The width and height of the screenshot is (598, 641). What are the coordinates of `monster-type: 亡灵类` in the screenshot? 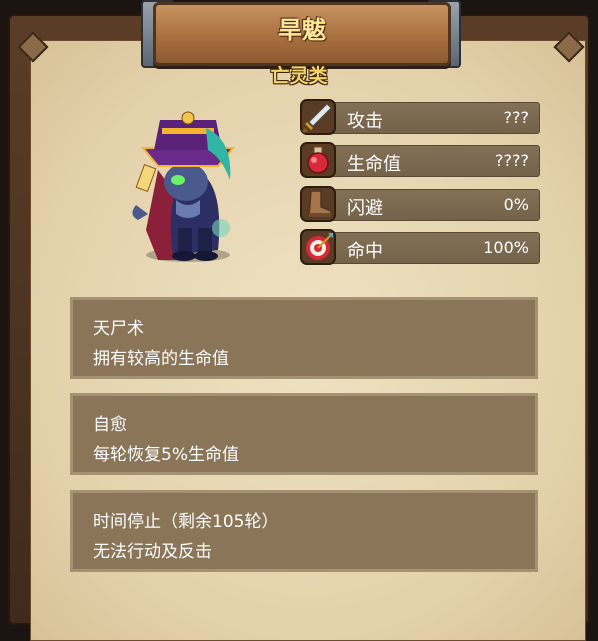 It's located at (299, 76).